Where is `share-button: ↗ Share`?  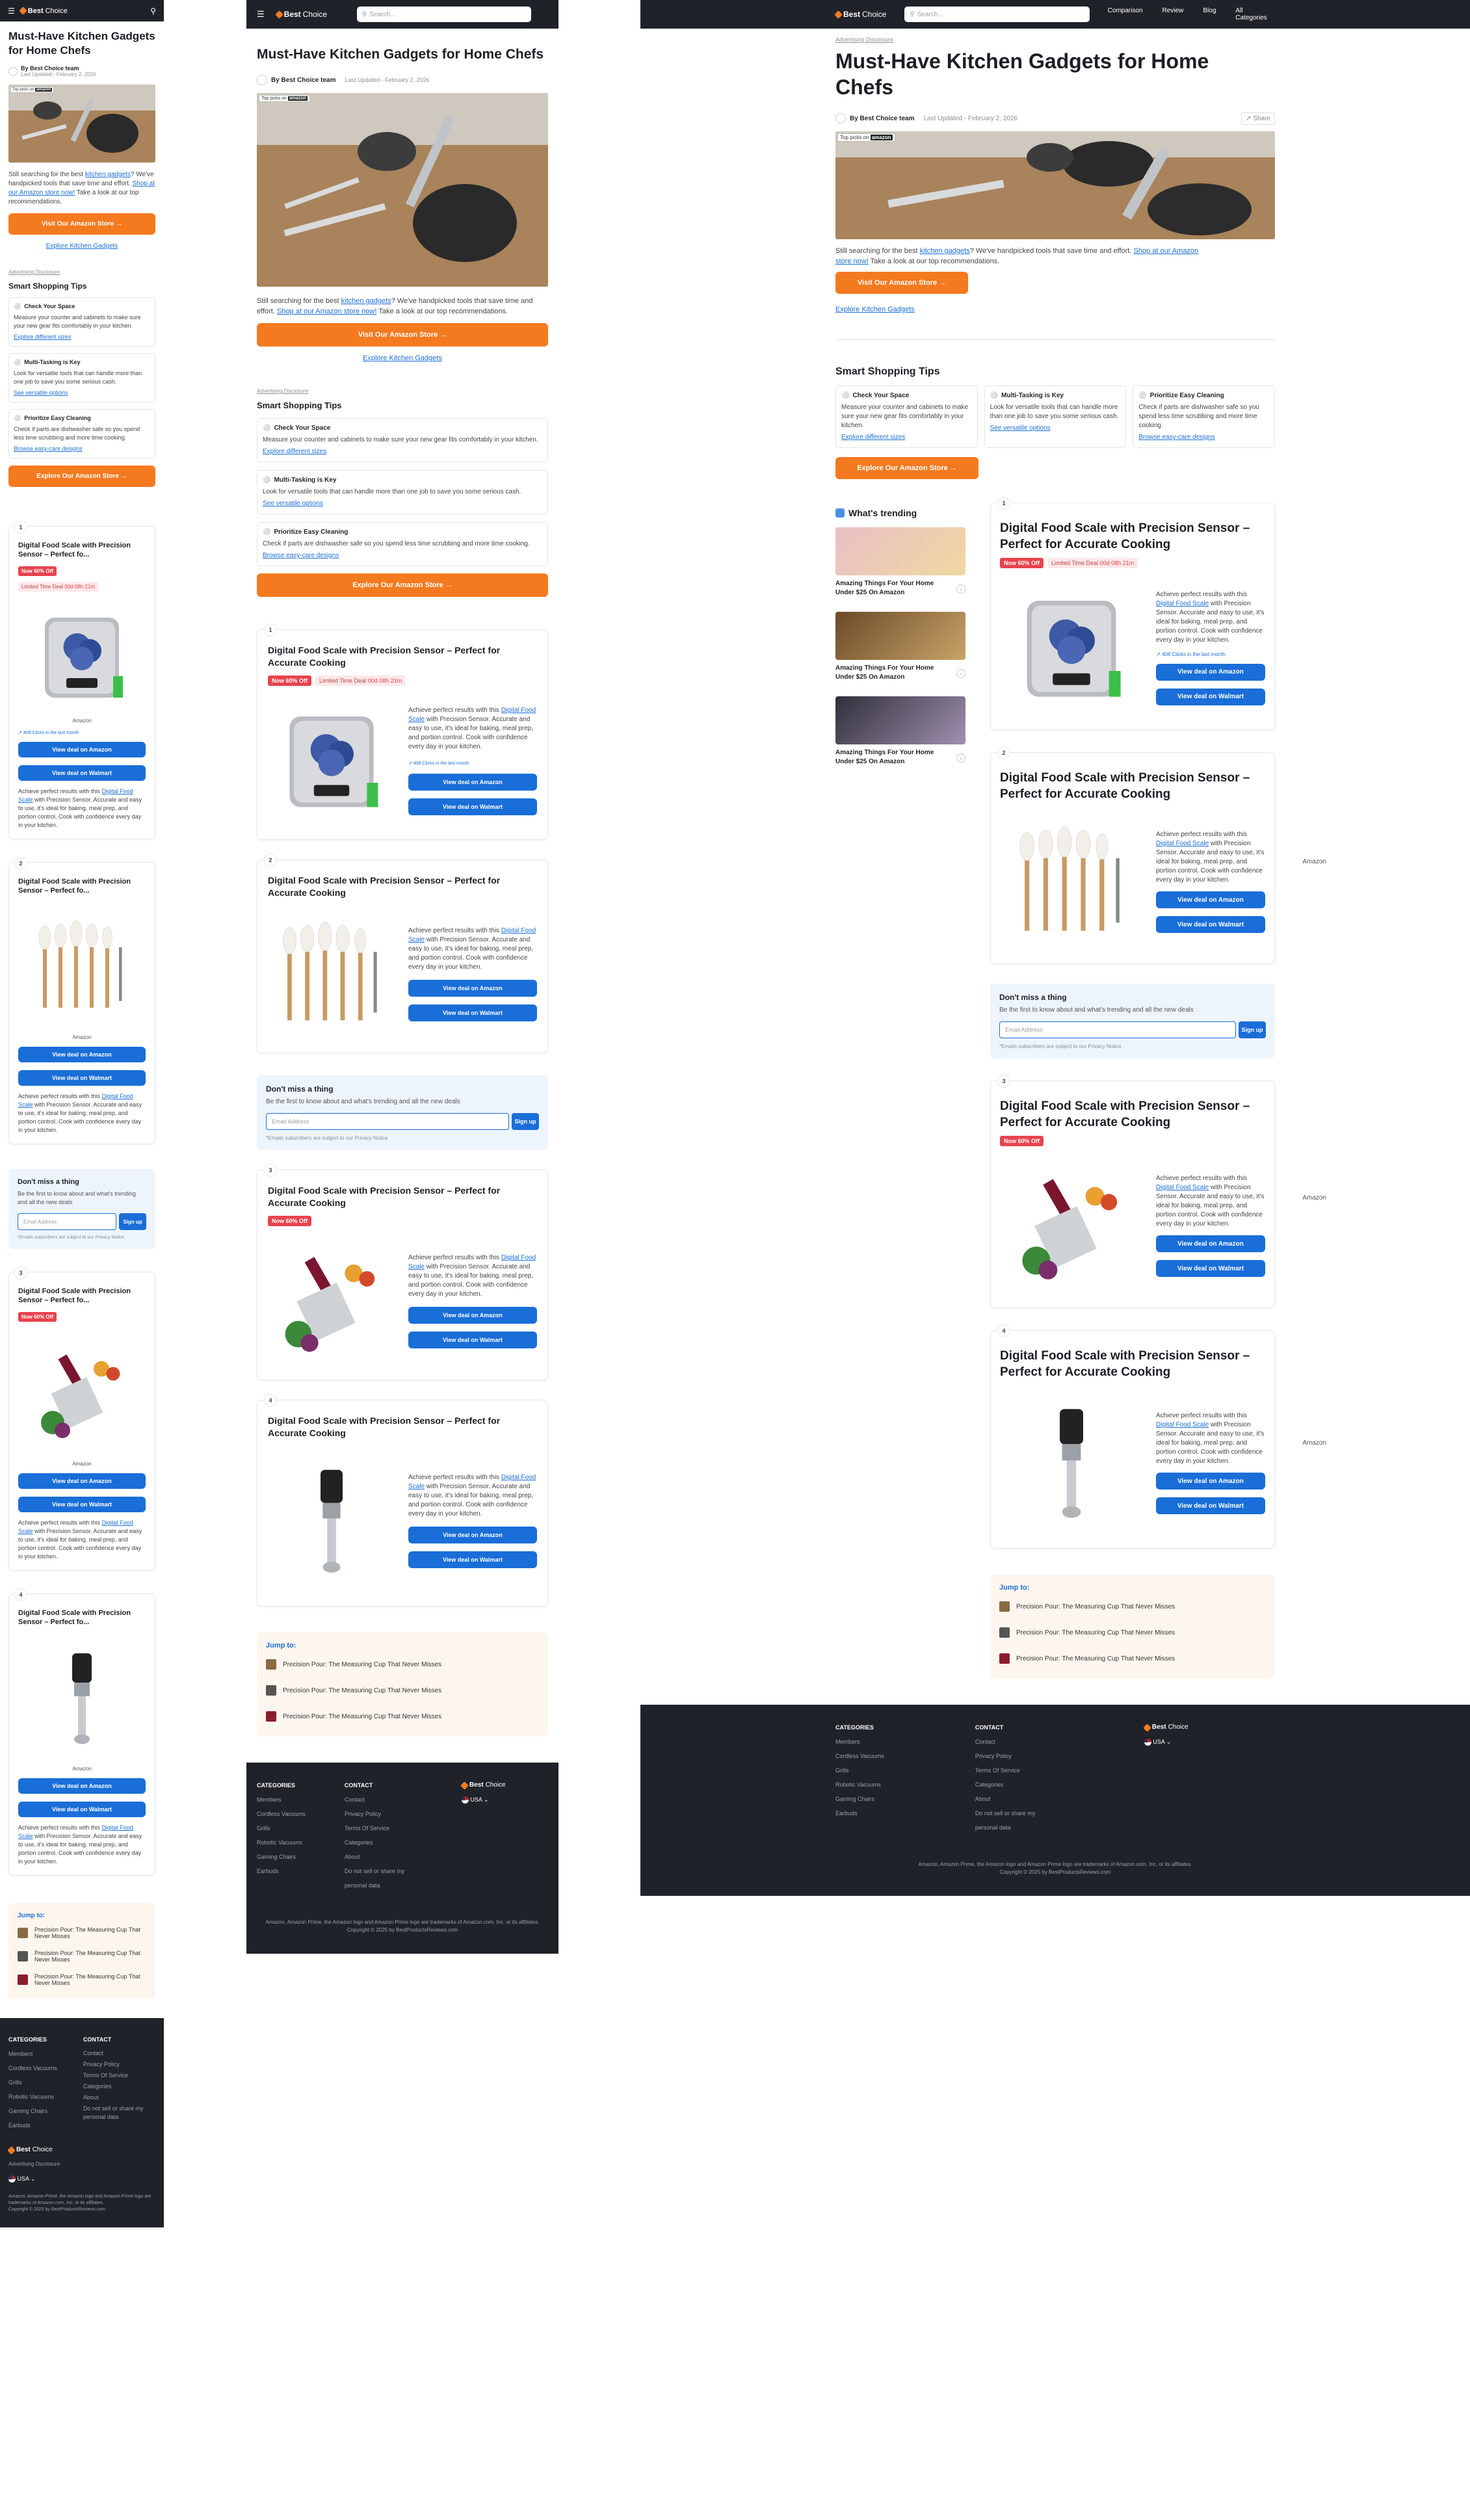
share-button: ↗ Share is located at coordinates (1258, 118).